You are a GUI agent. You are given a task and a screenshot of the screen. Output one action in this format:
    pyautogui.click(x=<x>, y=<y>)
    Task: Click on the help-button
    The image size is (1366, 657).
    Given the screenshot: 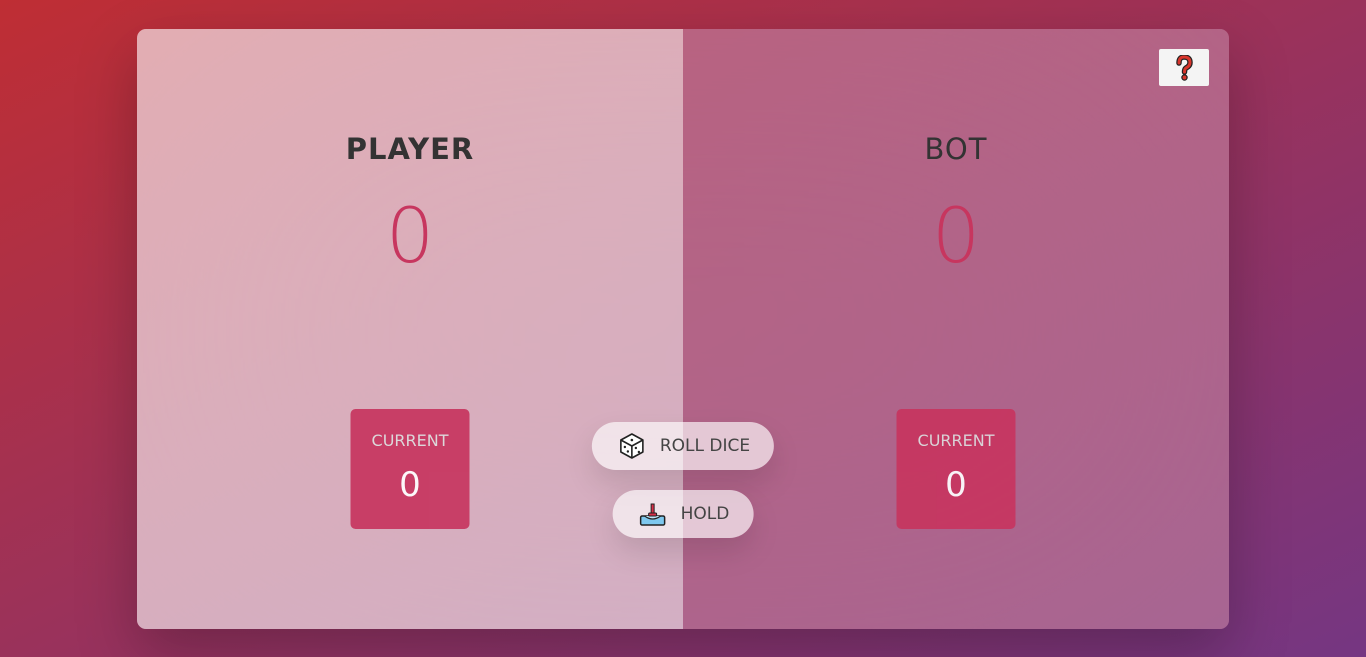 What is the action you would take?
    pyautogui.click(x=1184, y=67)
    